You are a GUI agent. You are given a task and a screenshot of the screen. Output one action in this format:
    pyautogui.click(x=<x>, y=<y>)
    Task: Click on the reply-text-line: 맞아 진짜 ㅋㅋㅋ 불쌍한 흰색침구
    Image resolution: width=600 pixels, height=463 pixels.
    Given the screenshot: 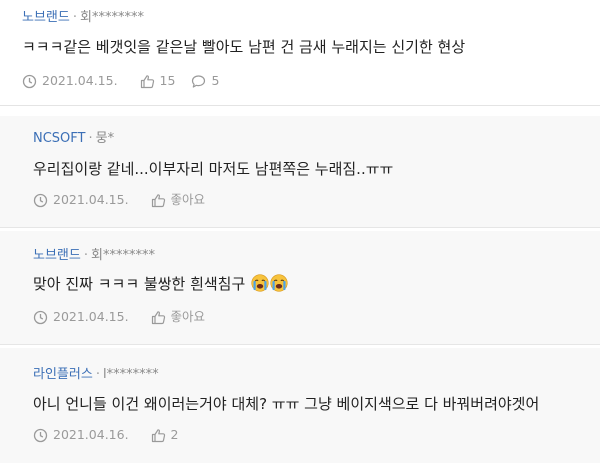 What is the action you would take?
    pyautogui.click(x=160, y=284)
    